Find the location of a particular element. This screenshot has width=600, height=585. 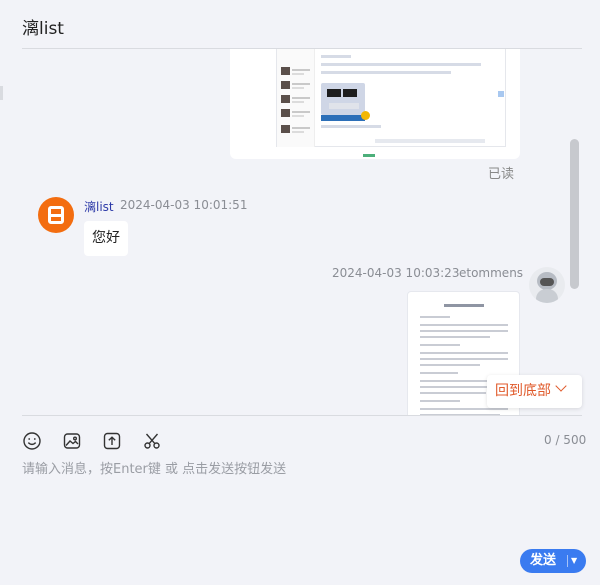

scissors-icon is located at coordinates (152, 441).